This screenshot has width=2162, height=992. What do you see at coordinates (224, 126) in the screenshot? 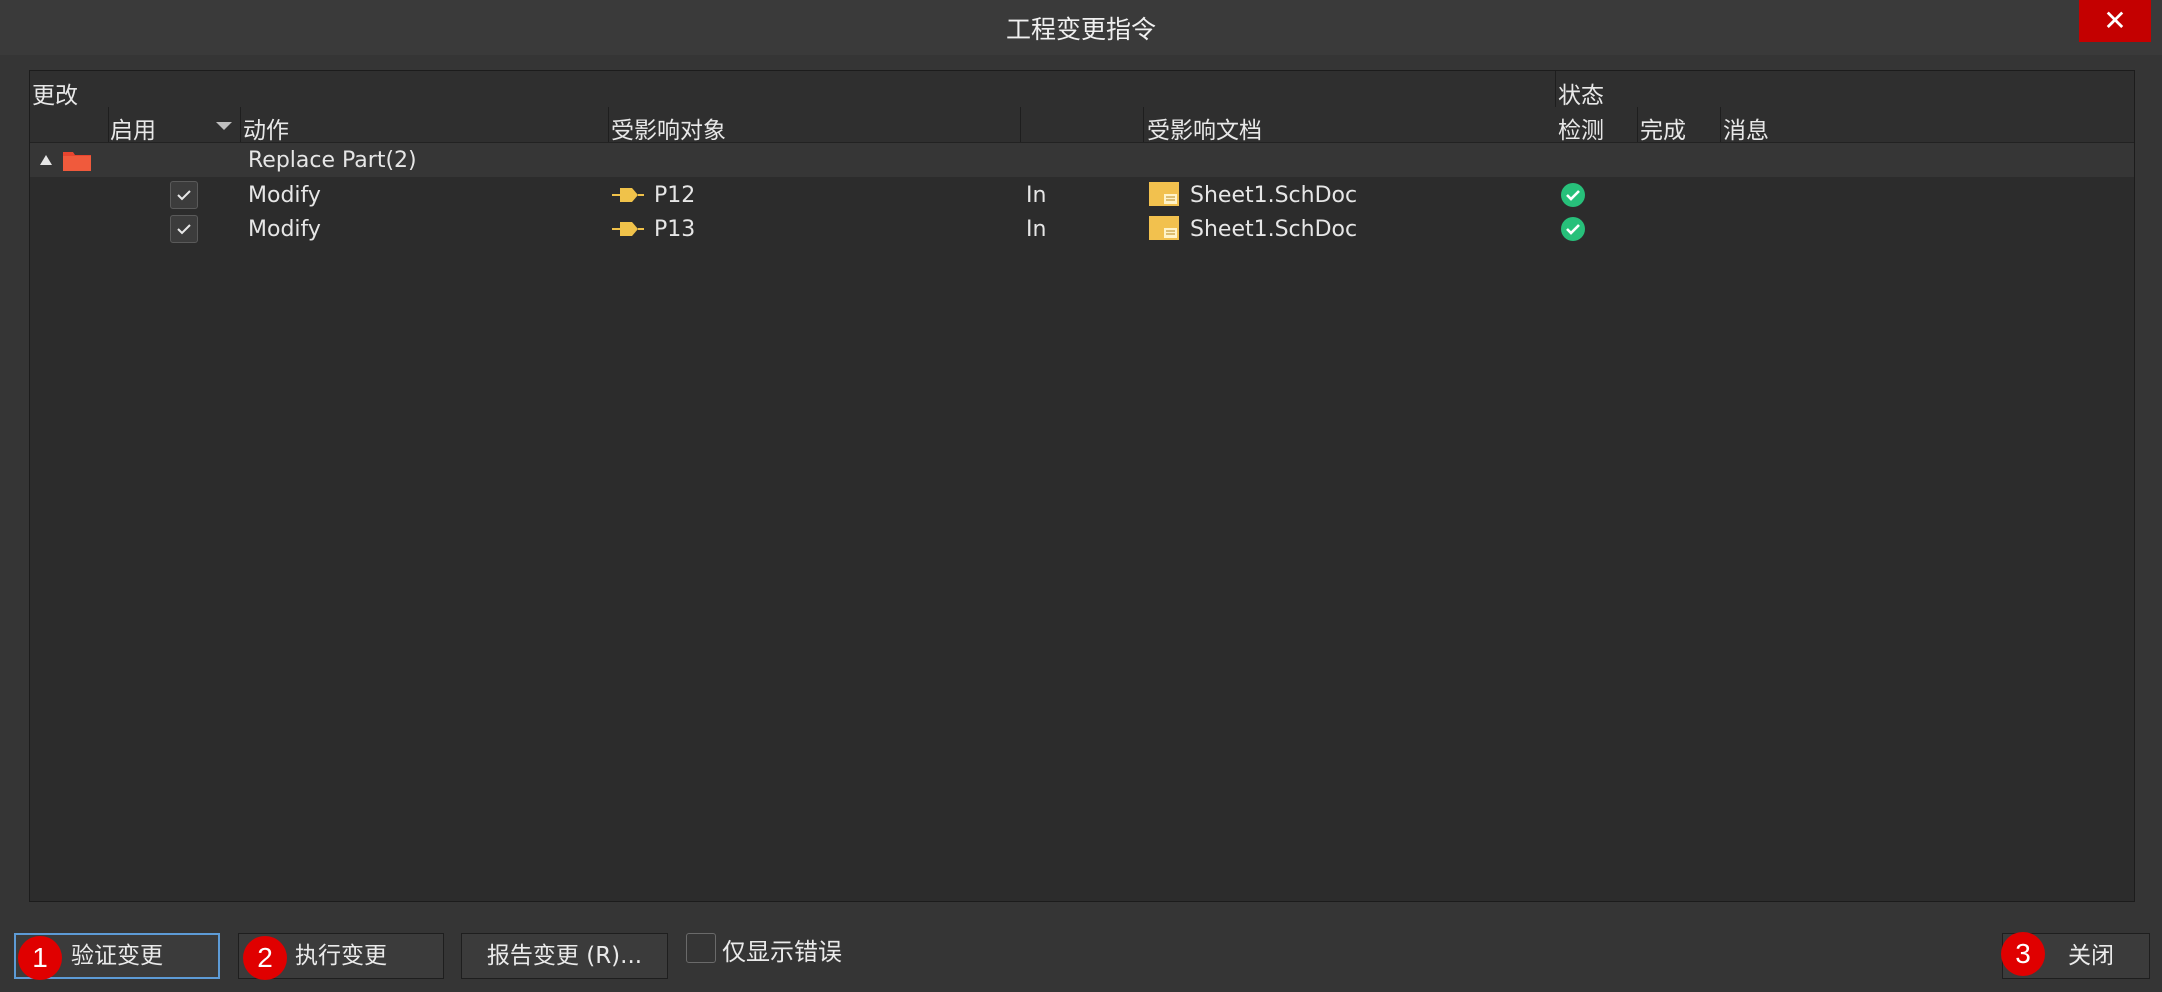
I see `sort-desc-icon` at bounding box center [224, 126].